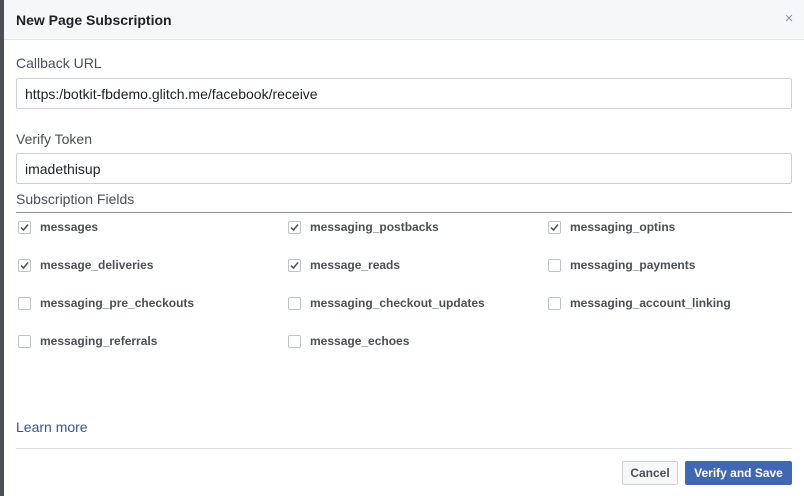 Image resolution: width=804 pixels, height=496 pixels. Describe the element at coordinates (54, 139) in the screenshot. I see `verify-token-label: Verify Token` at that location.